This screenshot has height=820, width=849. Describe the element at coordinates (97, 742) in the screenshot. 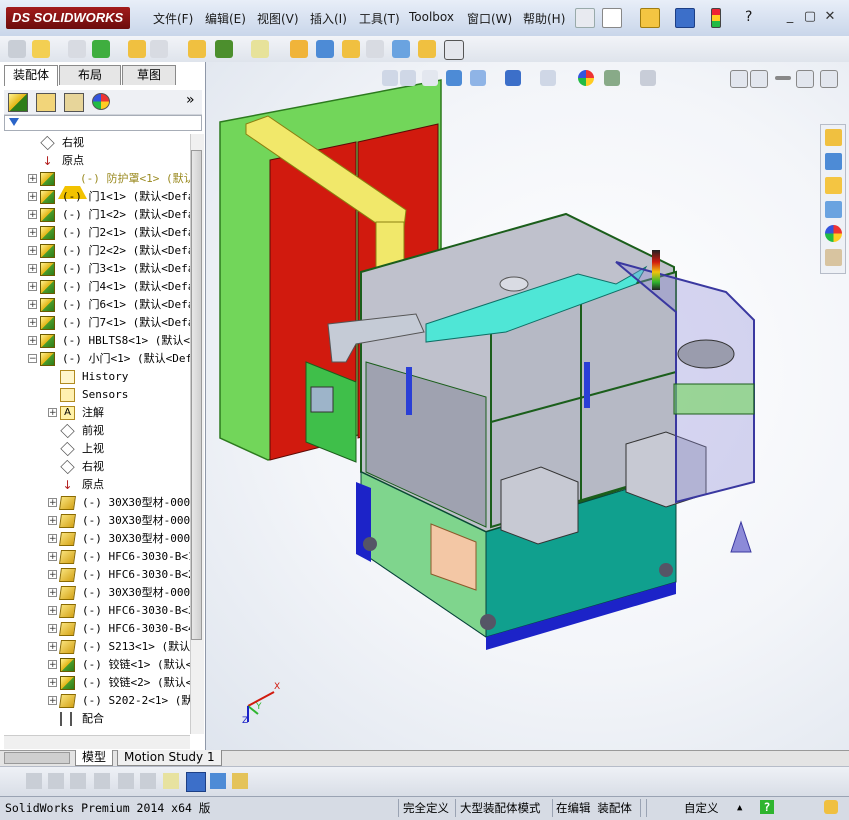

I see `tree-horizontal-scrollbar` at that location.